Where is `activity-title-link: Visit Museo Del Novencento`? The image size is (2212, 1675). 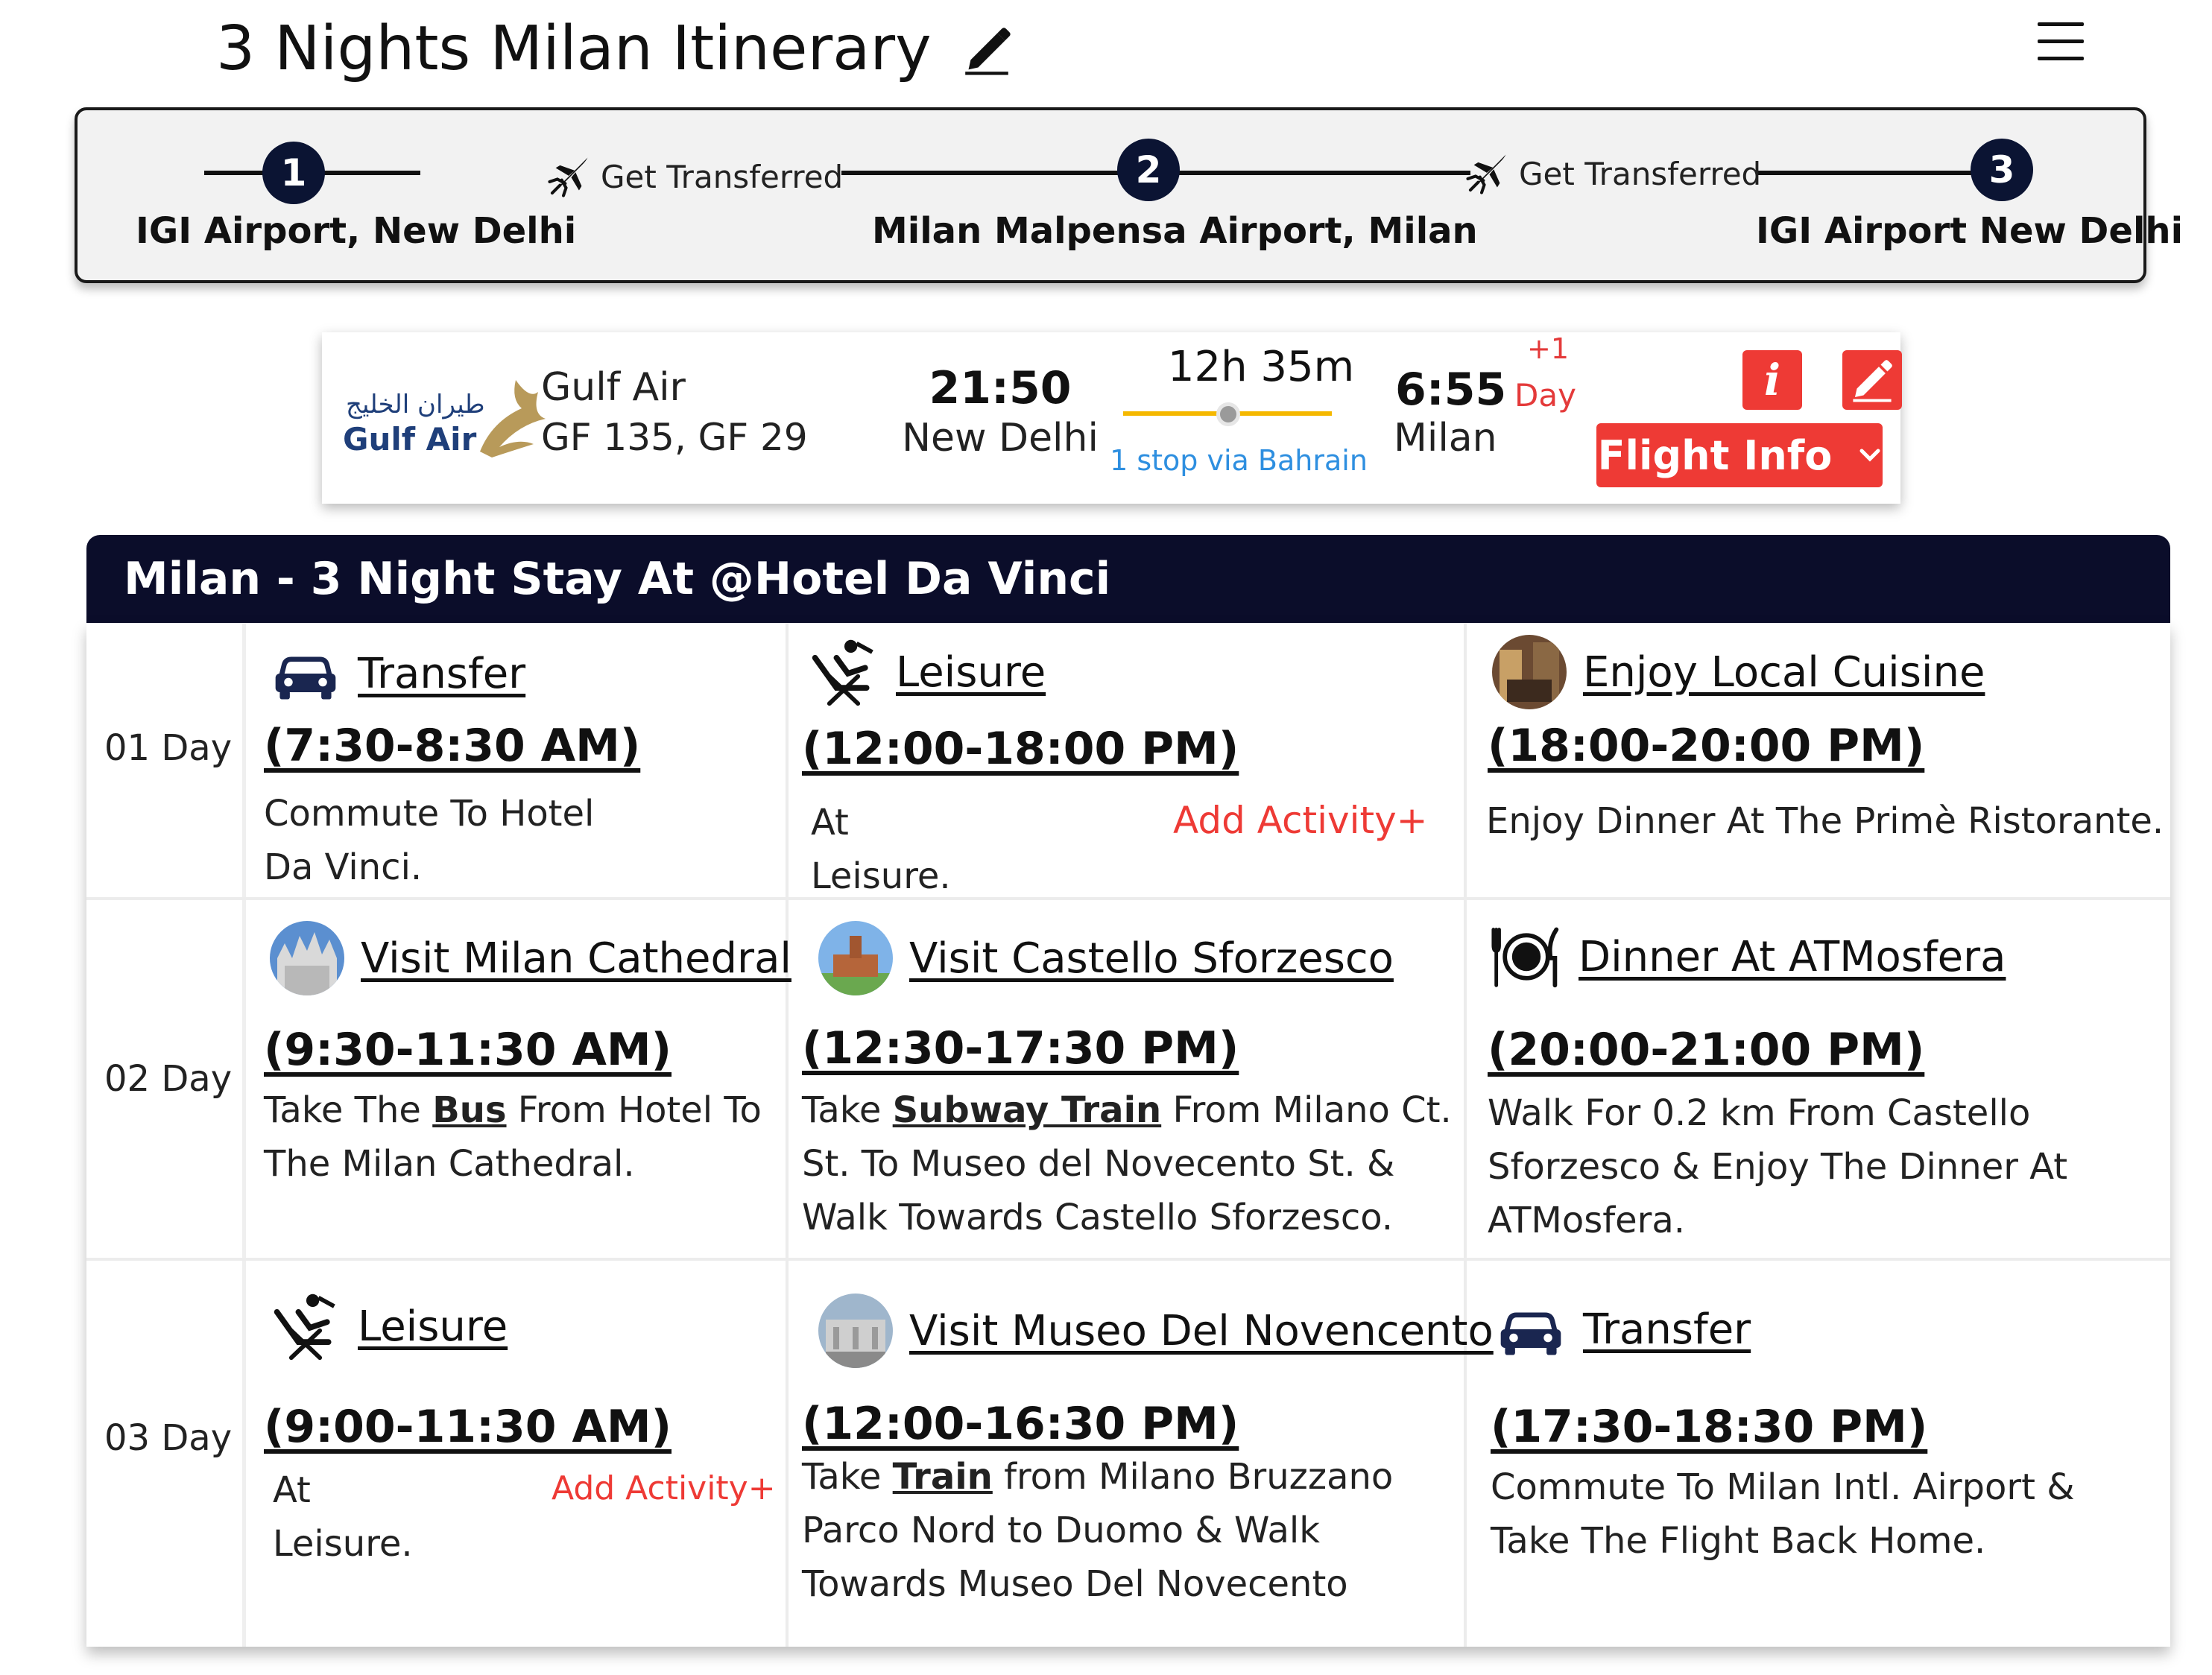 activity-title-link: Visit Museo Del Novencento is located at coordinates (1201, 1331).